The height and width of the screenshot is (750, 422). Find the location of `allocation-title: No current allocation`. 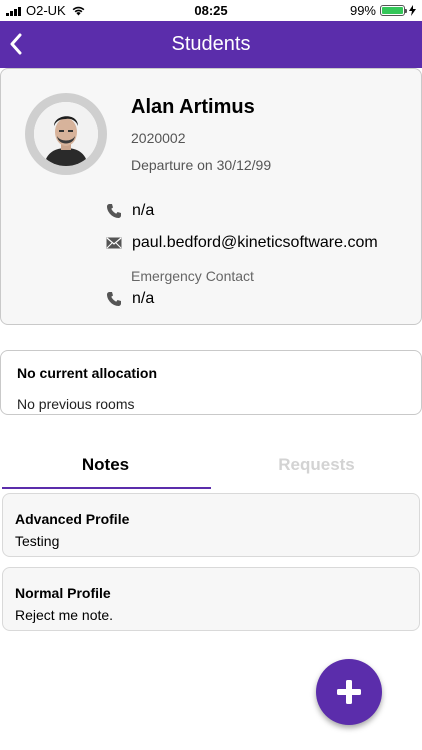

allocation-title: No current allocation is located at coordinates (87, 373).